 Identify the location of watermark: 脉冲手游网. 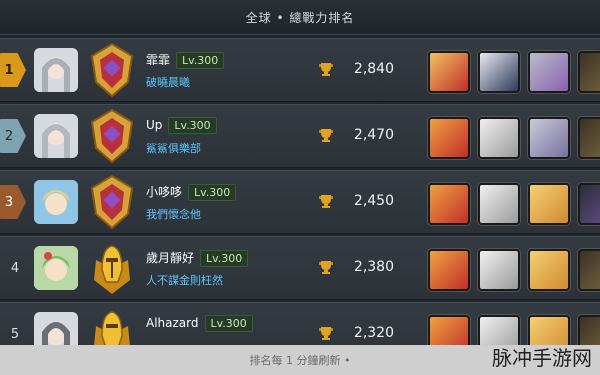
(542, 358).